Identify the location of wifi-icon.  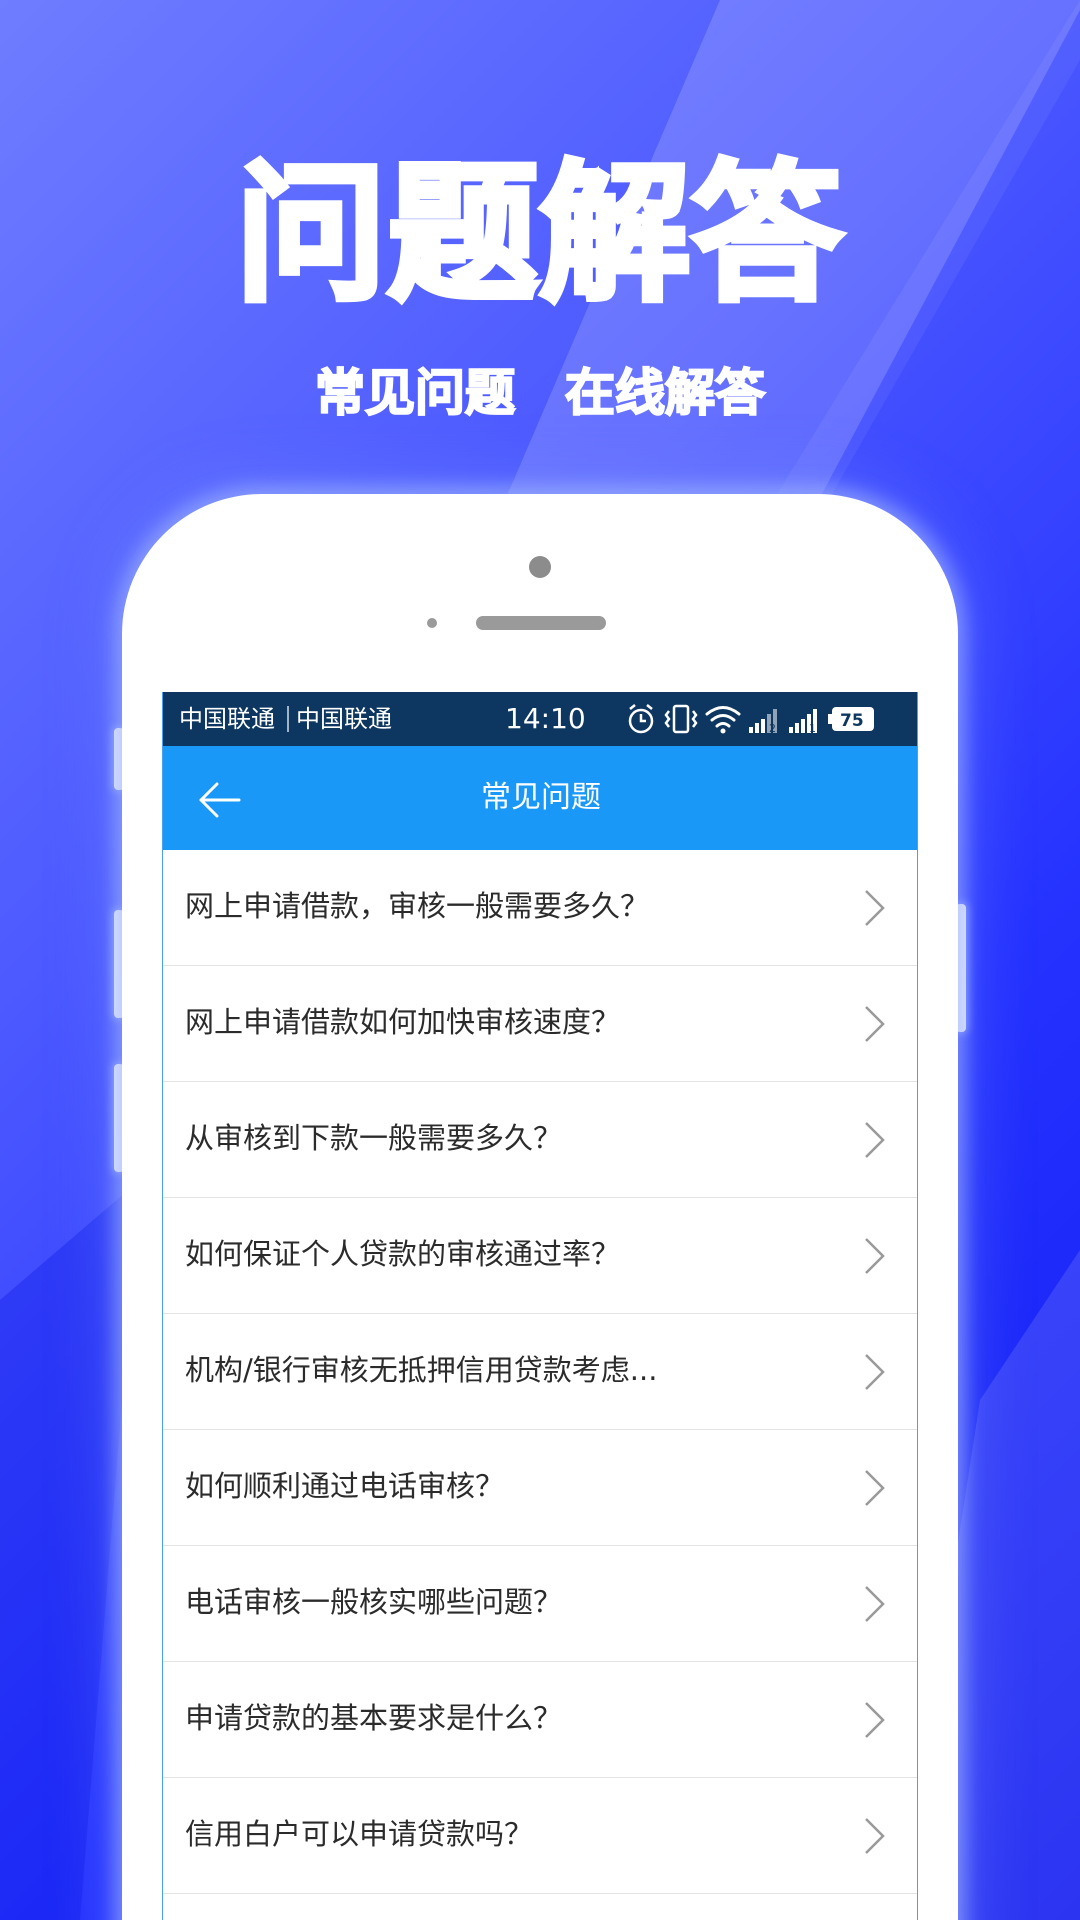
(723, 720).